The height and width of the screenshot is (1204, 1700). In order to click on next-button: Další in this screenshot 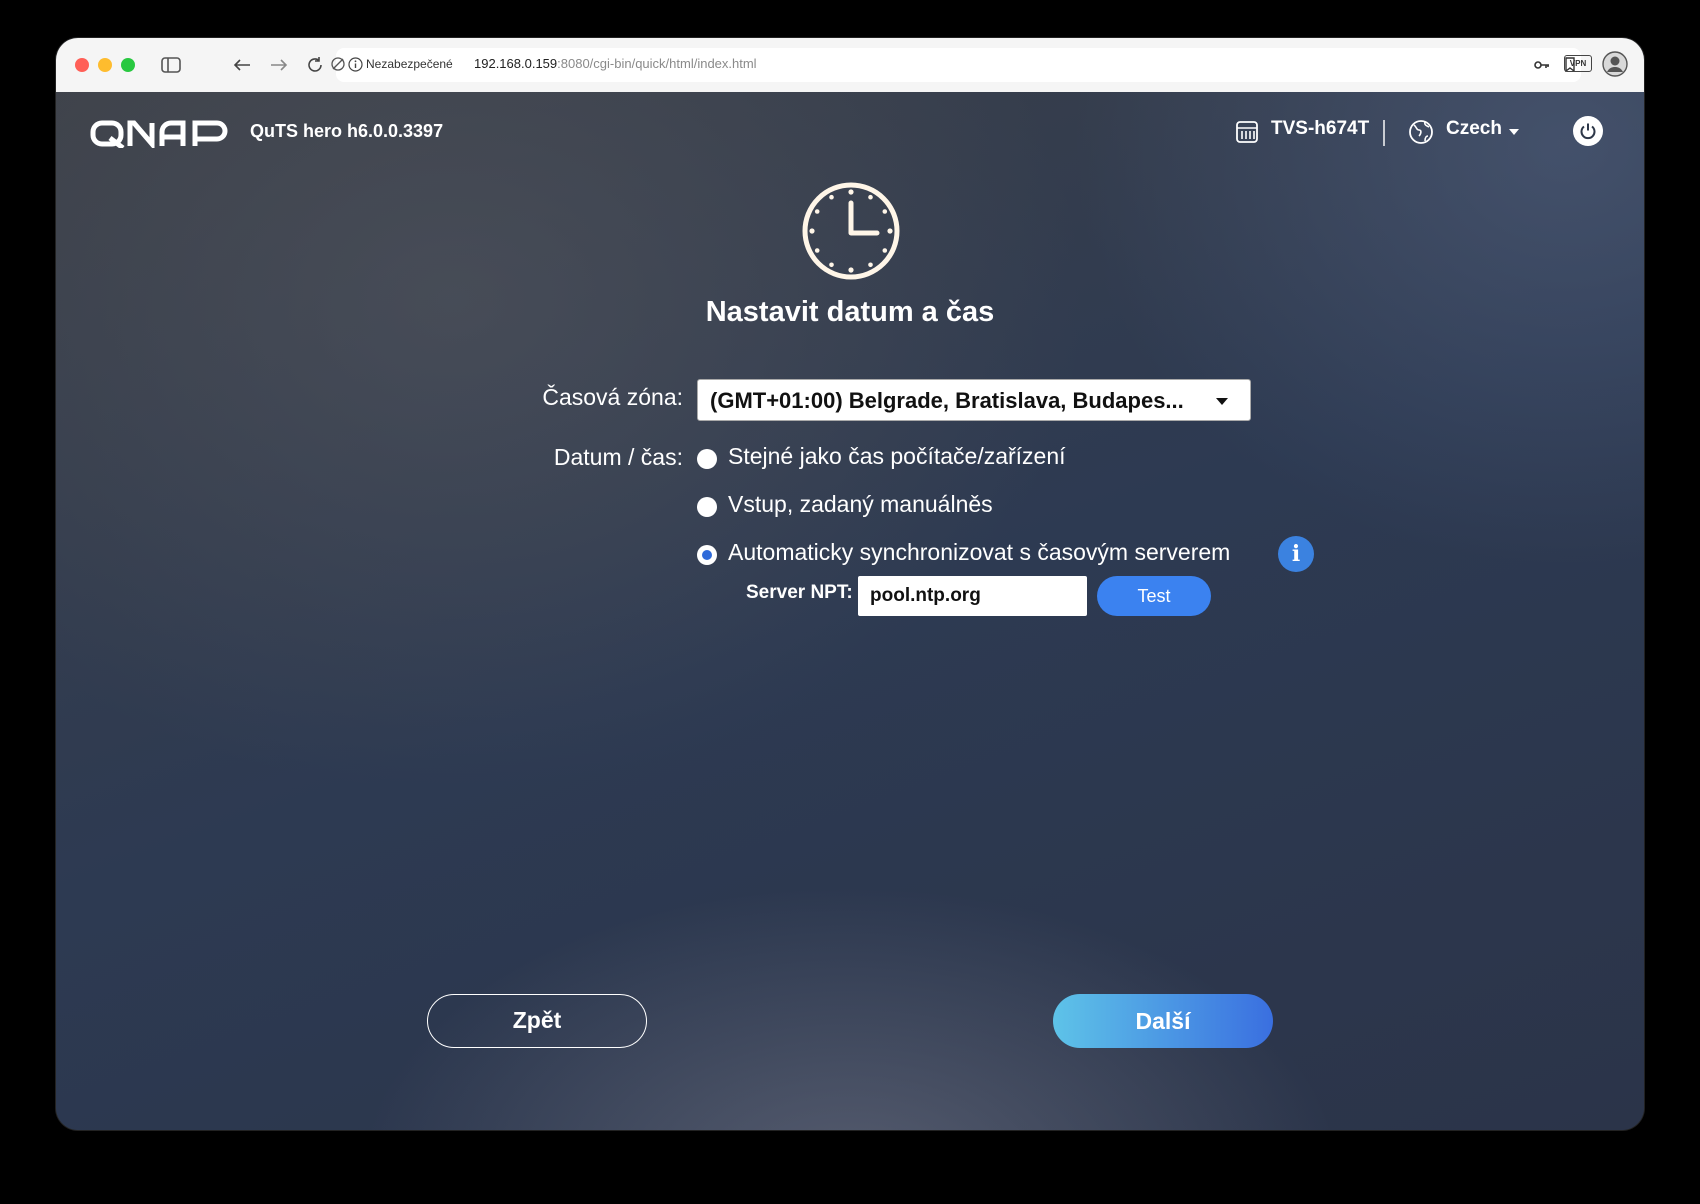, I will do `click(1163, 1021)`.